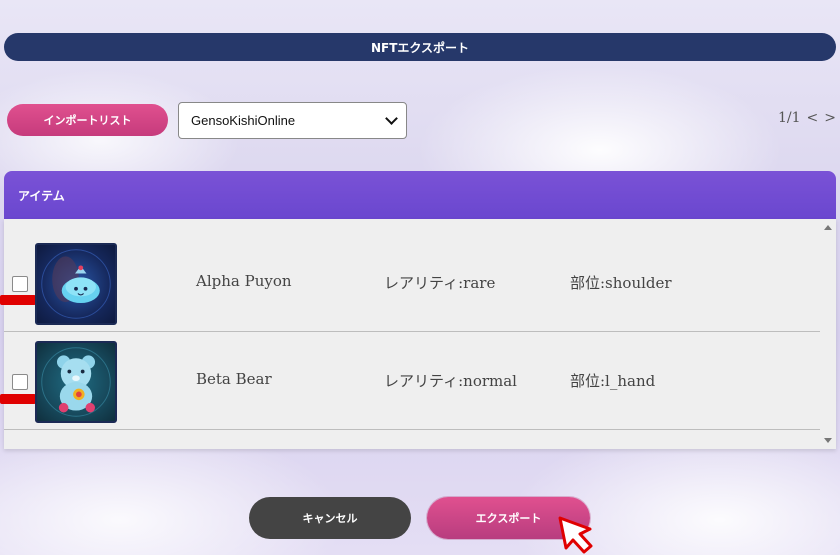 This screenshot has height=555, width=840. Describe the element at coordinates (621, 283) in the screenshot. I see `item-slot: 部位:shoulder` at that location.